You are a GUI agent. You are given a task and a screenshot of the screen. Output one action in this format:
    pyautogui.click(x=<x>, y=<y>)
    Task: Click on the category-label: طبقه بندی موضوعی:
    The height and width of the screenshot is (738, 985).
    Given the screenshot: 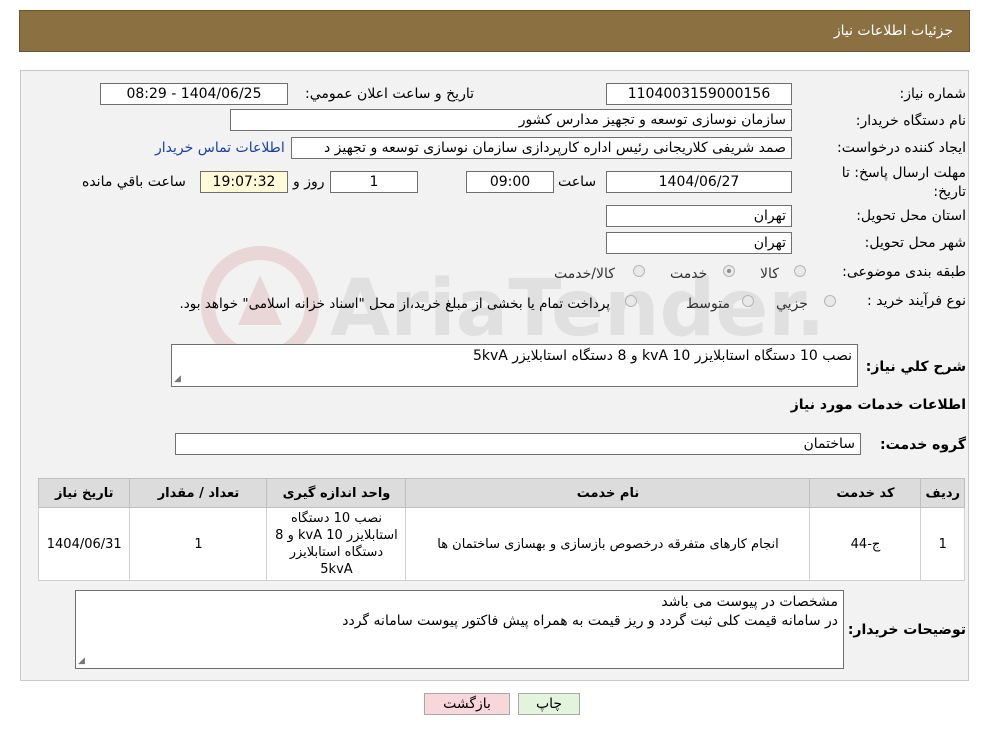 What is the action you would take?
    pyautogui.click(x=904, y=272)
    